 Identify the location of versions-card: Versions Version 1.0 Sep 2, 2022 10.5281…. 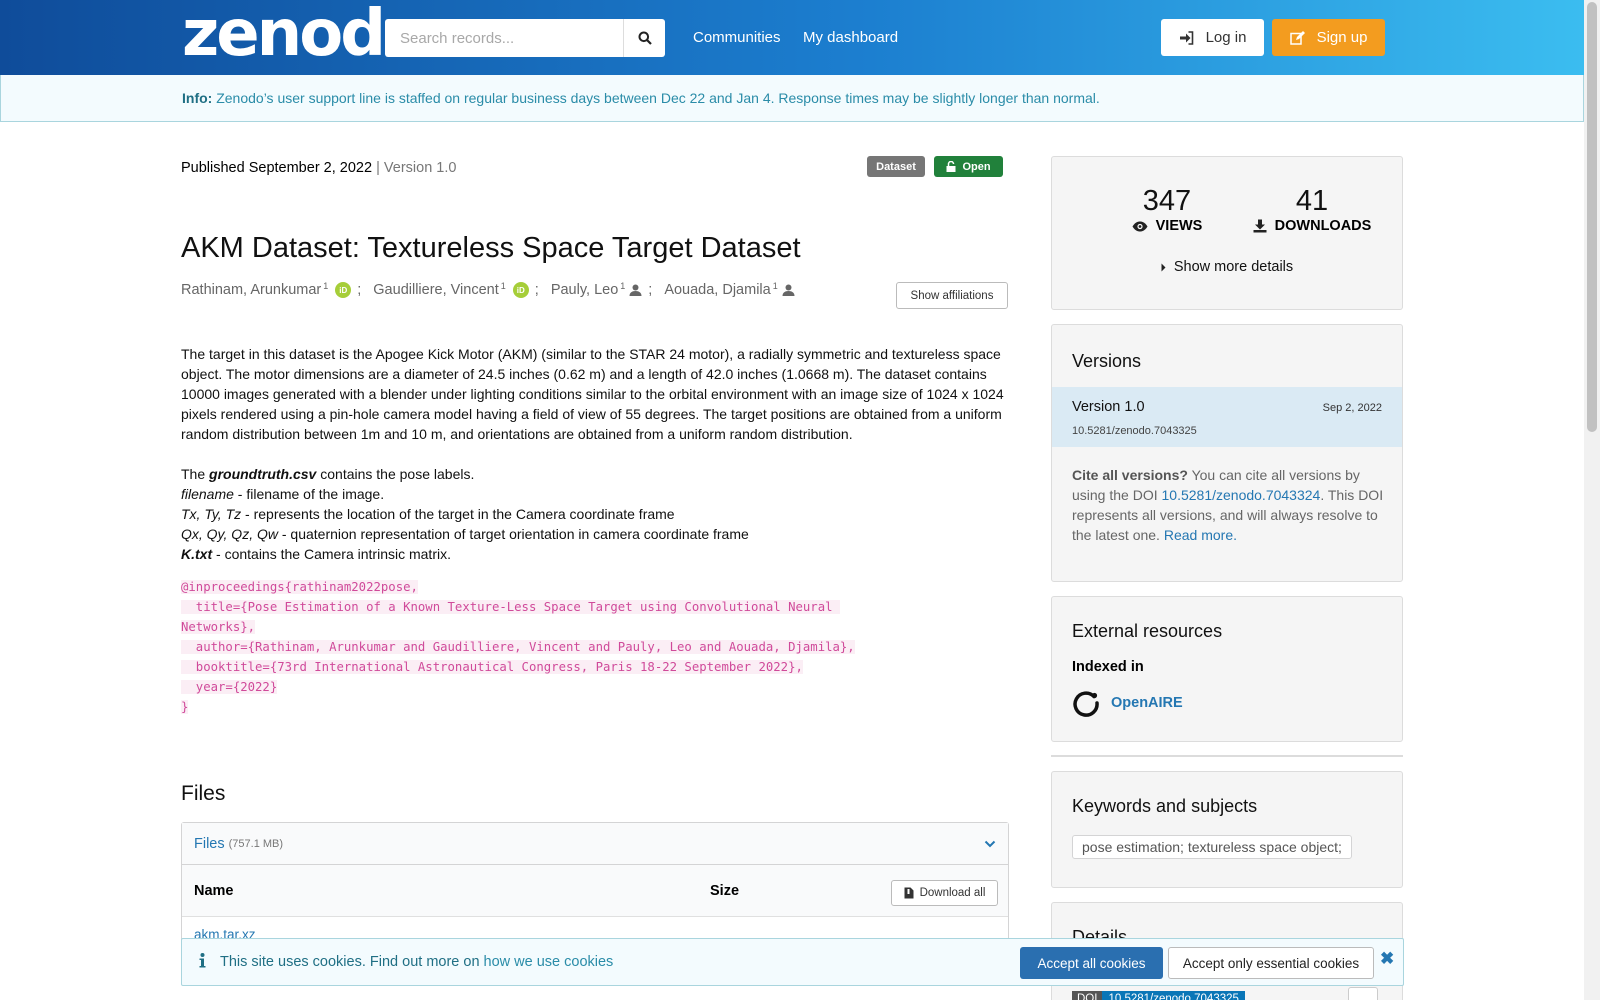
(1227, 453).